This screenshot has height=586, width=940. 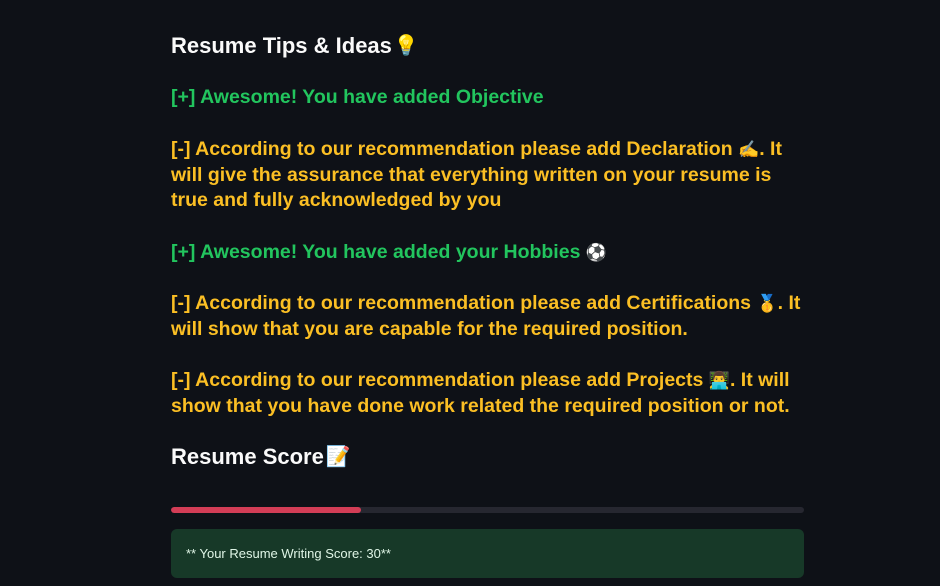 I want to click on score-progress-fill, so click(x=266, y=510).